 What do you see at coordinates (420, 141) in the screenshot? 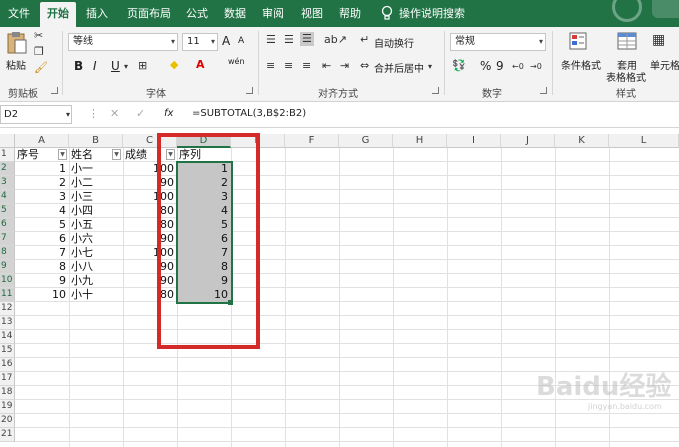
I see `column-header-h: H` at bounding box center [420, 141].